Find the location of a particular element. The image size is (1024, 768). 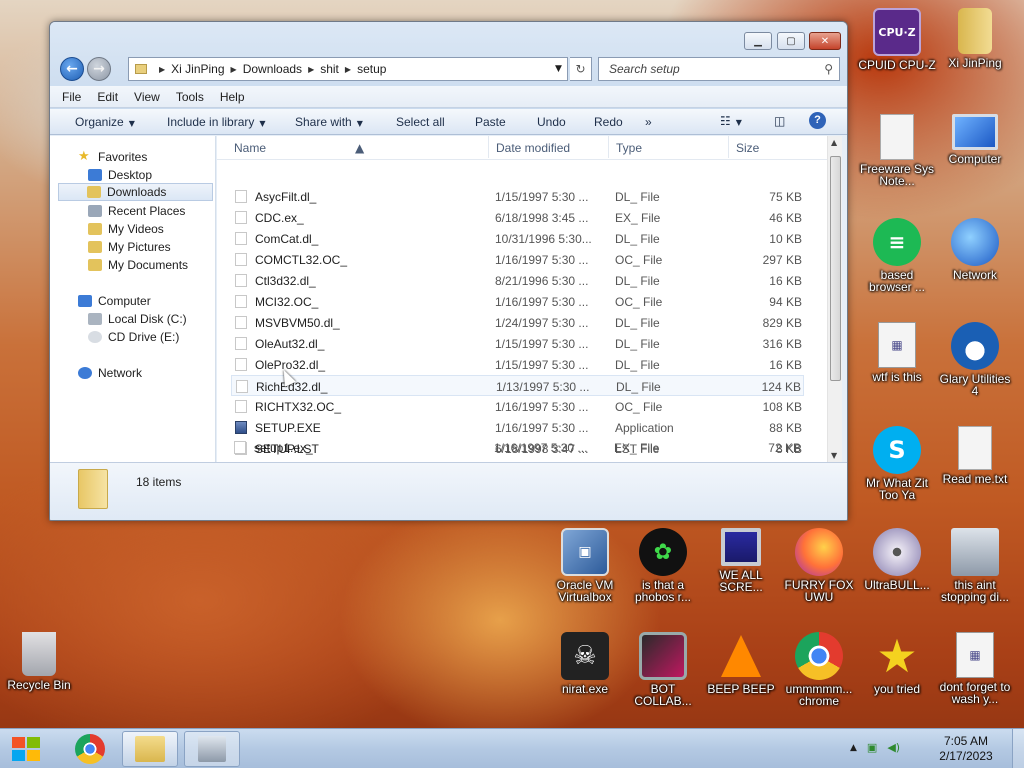

close-button: ✕ is located at coordinates (825, 41).